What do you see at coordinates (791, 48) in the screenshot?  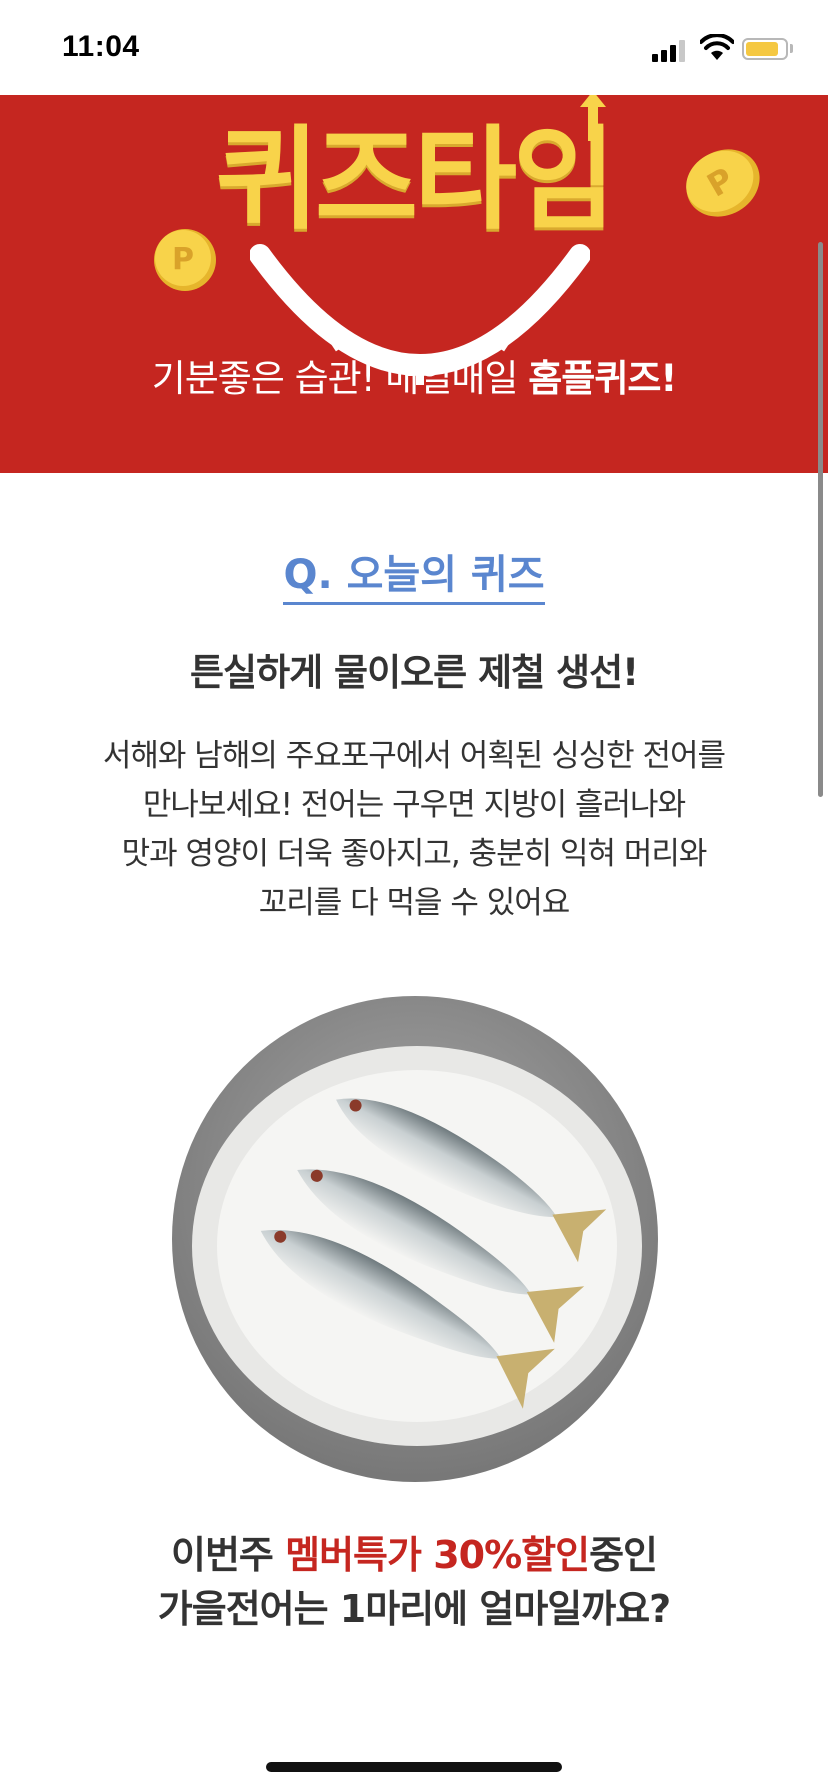 I see `battery-tip` at bounding box center [791, 48].